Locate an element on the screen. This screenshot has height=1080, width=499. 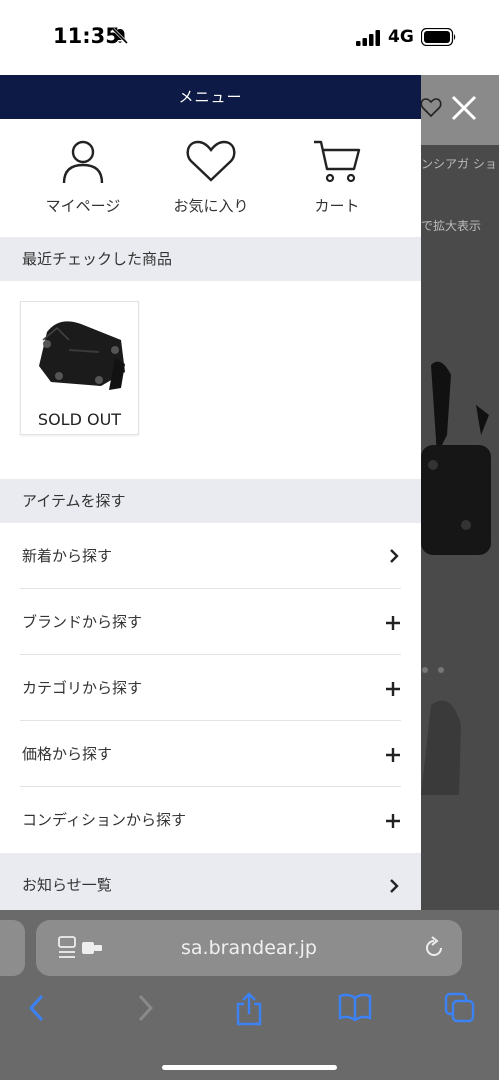
close-menu-icon is located at coordinates (464, 110).